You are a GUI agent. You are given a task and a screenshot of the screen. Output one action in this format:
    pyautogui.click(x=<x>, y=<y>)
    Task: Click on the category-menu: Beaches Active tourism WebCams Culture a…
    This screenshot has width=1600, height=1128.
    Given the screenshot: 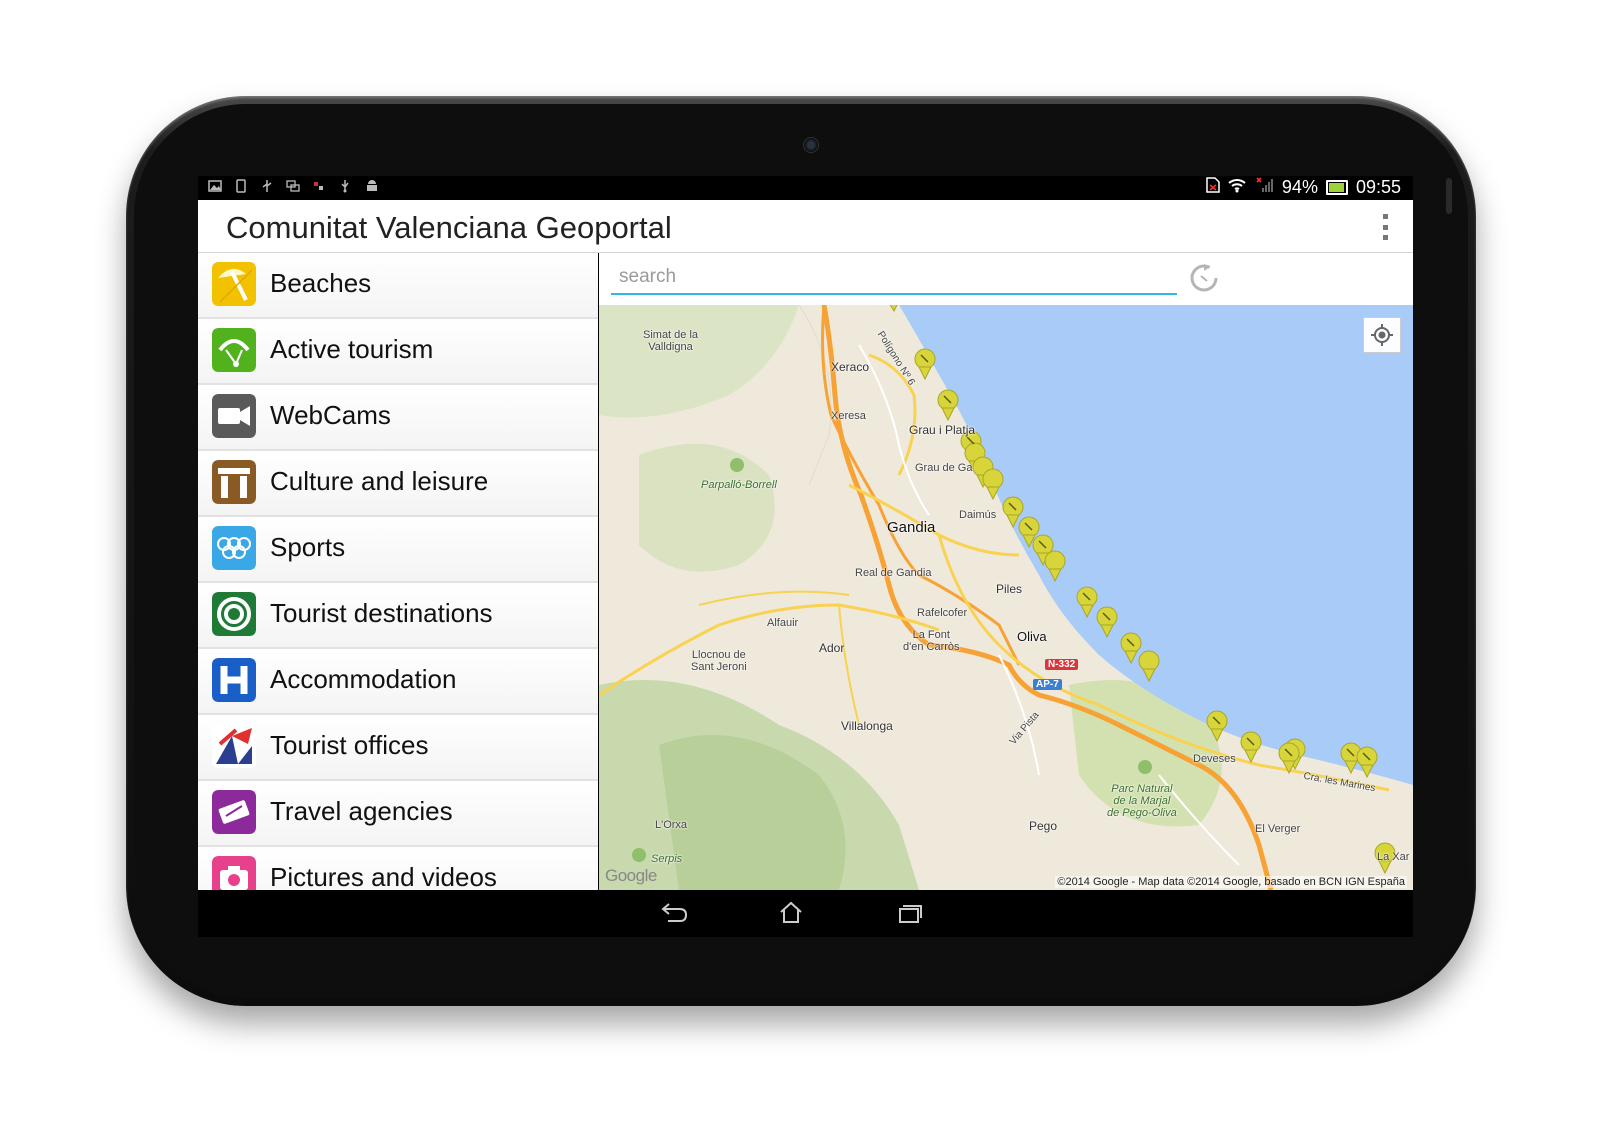 What is the action you would take?
    pyautogui.click(x=398, y=571)
    